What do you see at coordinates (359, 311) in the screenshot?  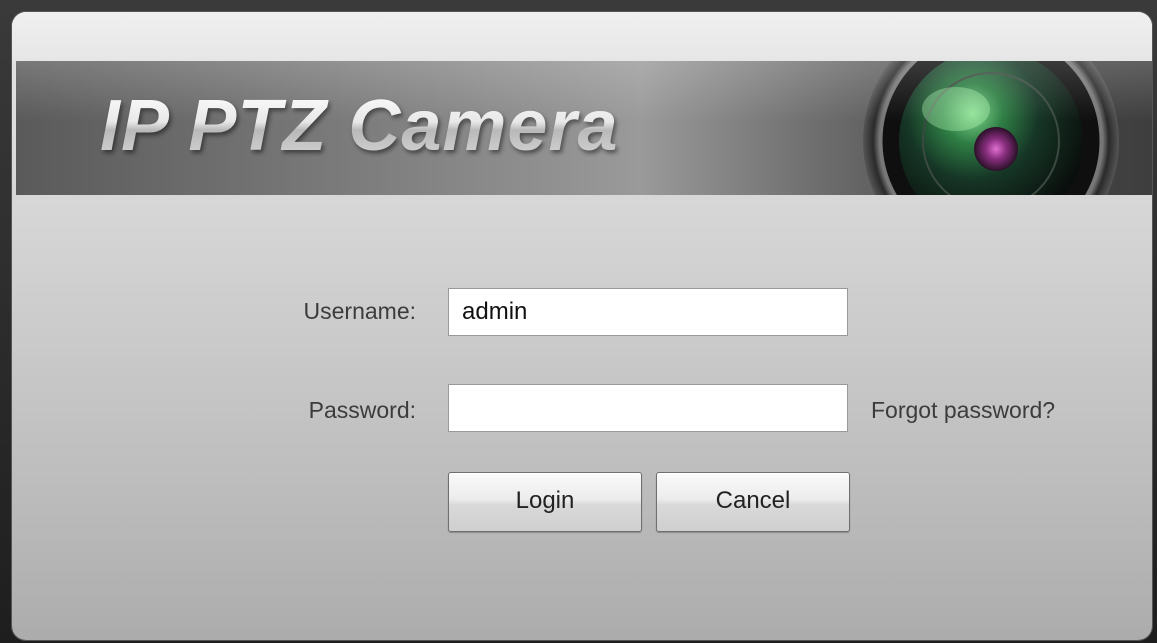 I see `username-label: Username:` at bounding box center [359, 311].